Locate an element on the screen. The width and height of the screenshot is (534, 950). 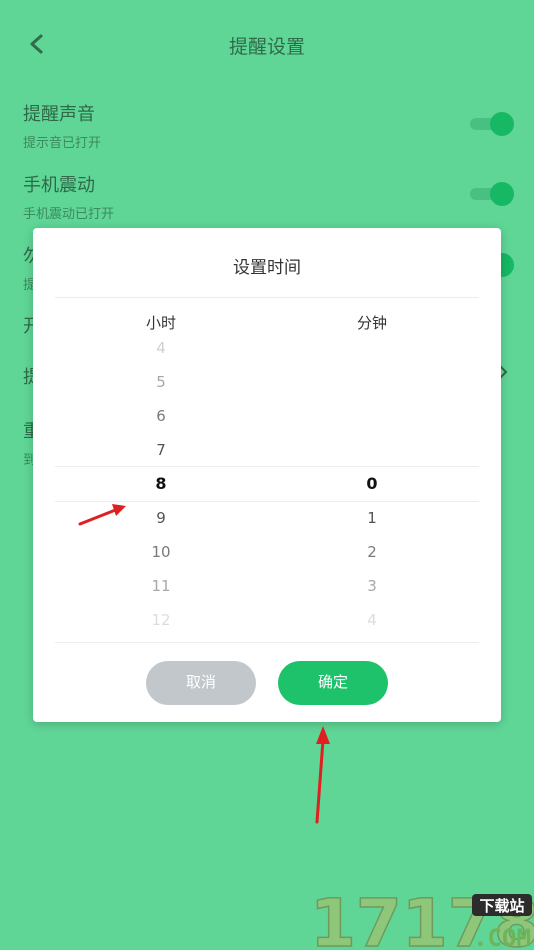
hour-option-selected: 8 is located at coordinates (161, 483).